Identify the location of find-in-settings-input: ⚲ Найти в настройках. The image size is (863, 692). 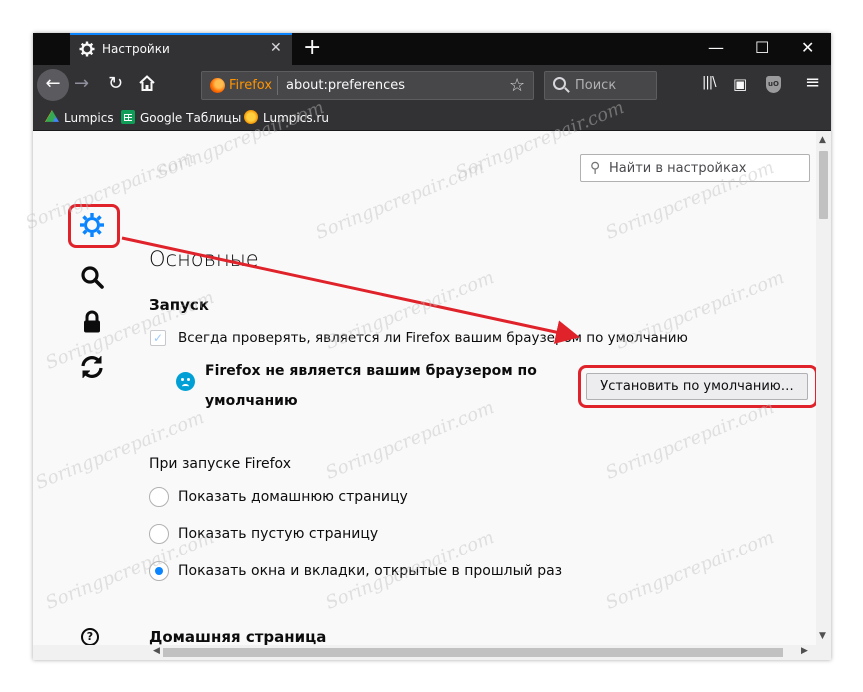
(695, 168).